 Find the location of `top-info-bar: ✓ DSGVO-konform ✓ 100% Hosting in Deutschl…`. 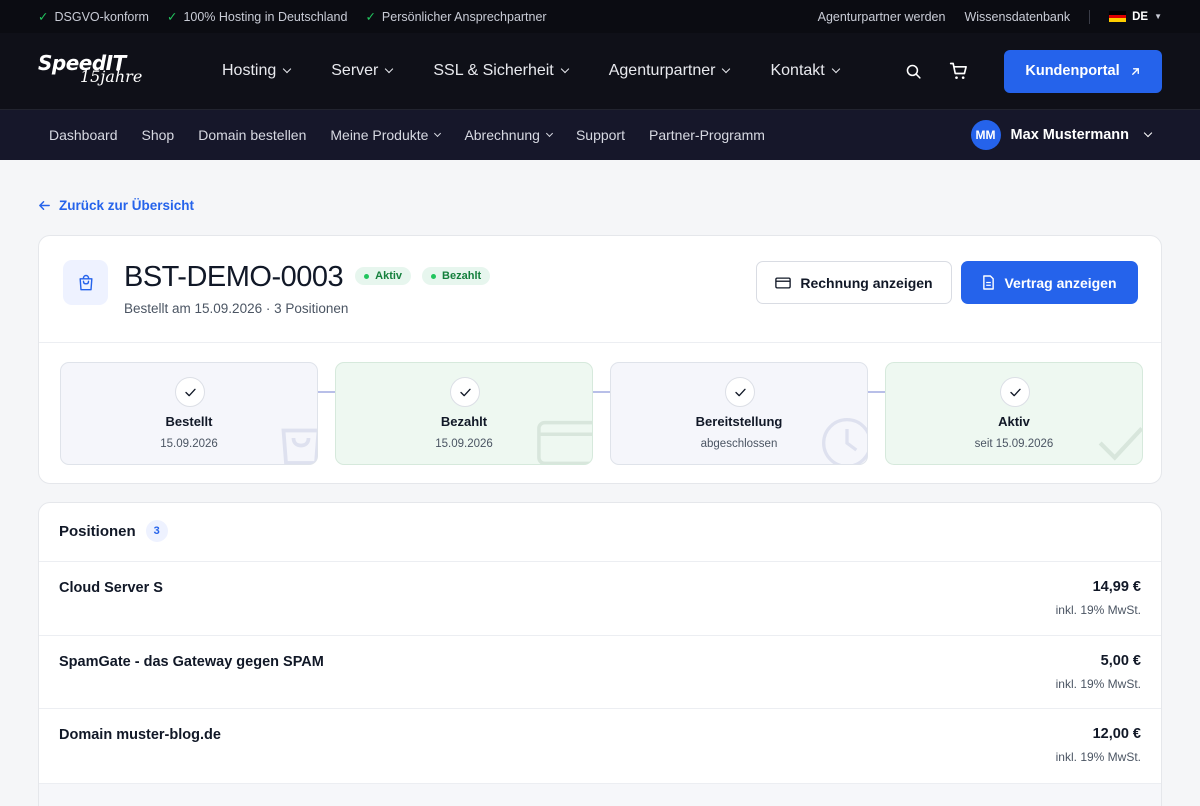

top-info-bar: ✓ DSGVO-konform ✓ 100% Hosting in Deutschl… is located at coordinates (600, 16).